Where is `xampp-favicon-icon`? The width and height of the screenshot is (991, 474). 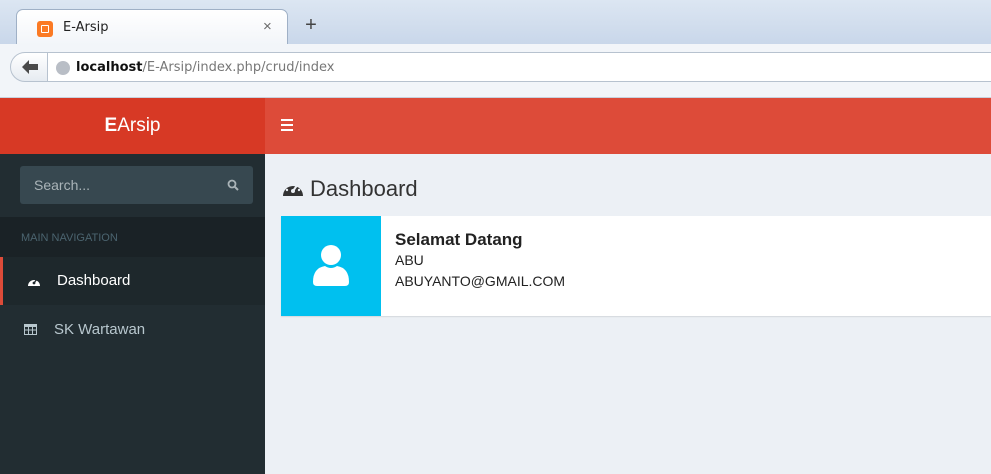 xampp-favicon-icon is located at coordinates (45, 29).